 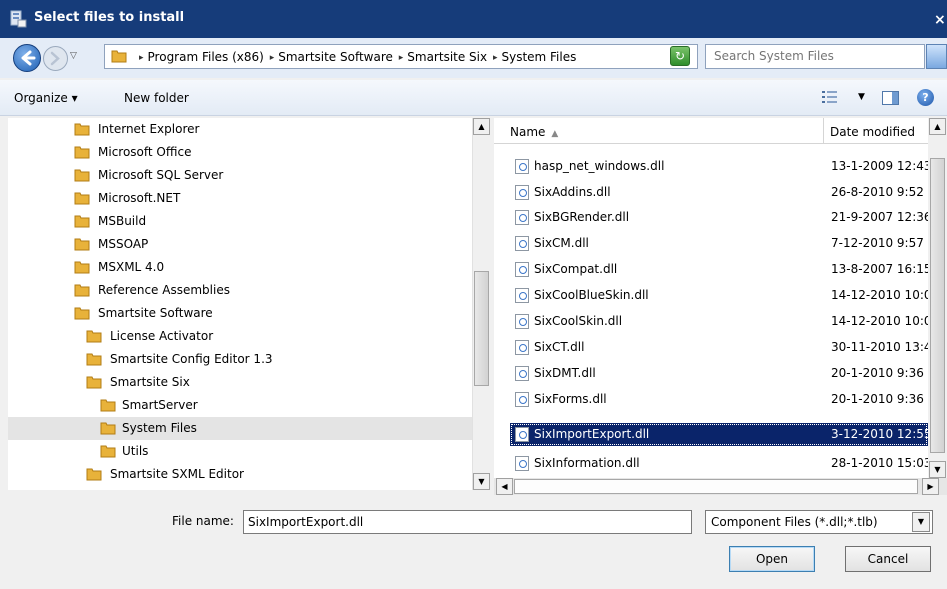 I want to click on file-date: 7-12-2010 9:57, so click(x=877, y=243).